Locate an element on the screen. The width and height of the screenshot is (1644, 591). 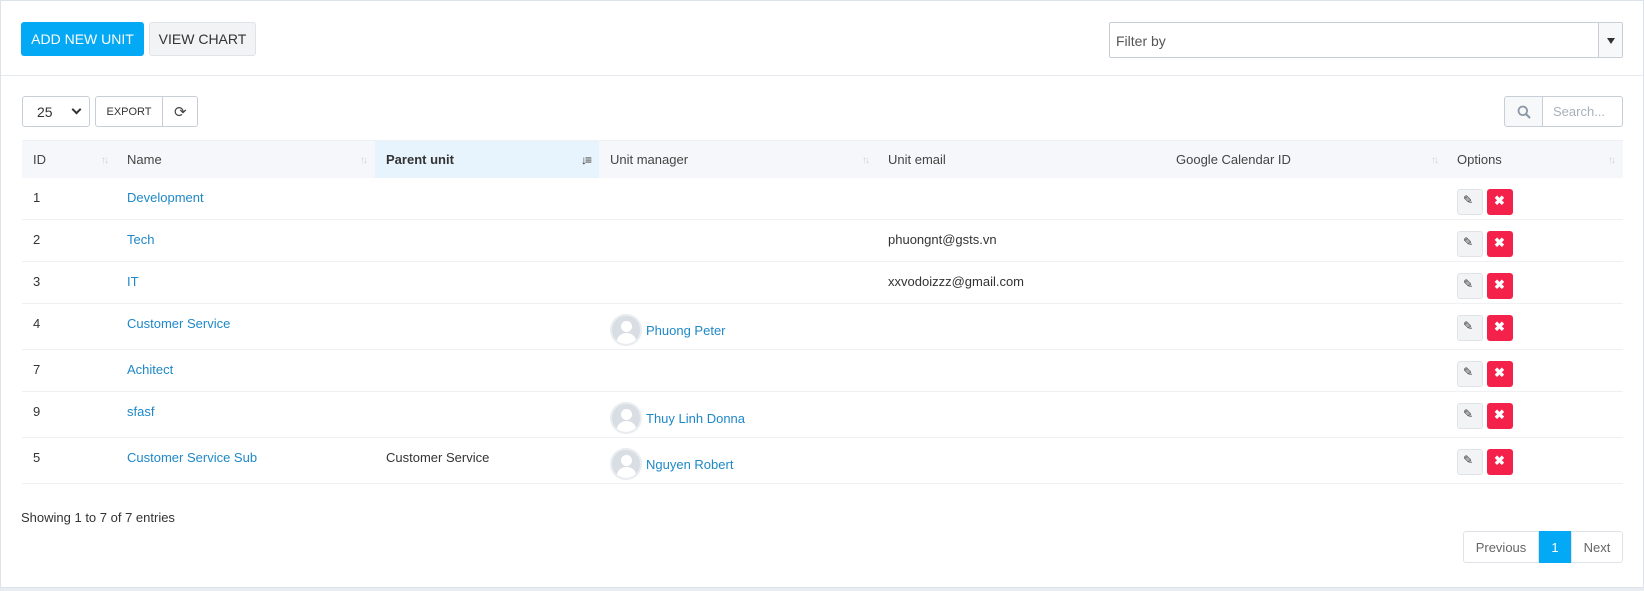
unit-name-link: Development is located at coordinates (251, 191).